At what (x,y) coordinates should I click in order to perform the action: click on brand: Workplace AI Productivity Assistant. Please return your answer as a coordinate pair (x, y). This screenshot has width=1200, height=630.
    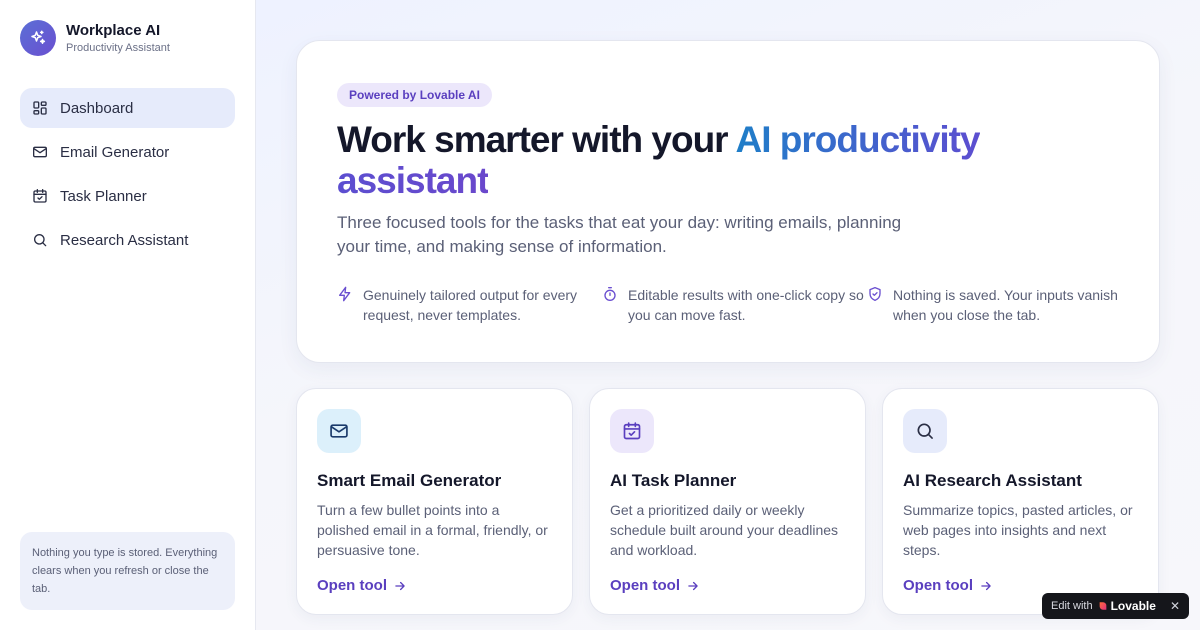
    Looking at the image, I should click on (95, 38).